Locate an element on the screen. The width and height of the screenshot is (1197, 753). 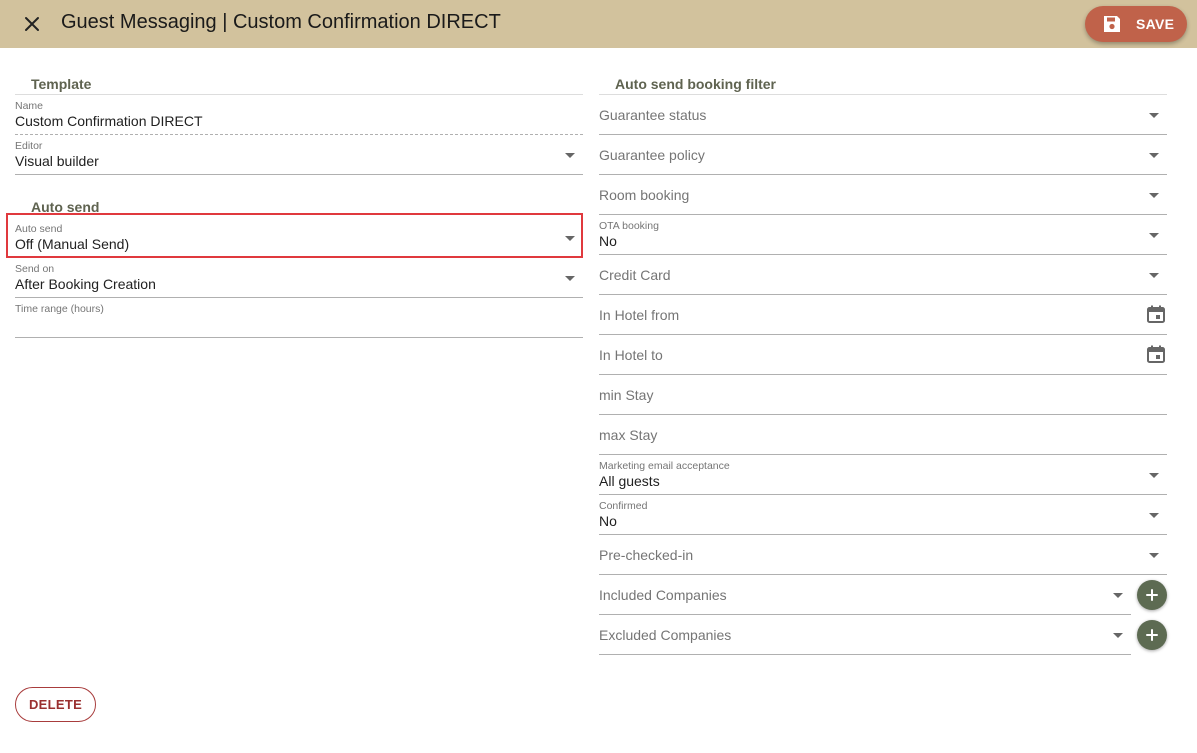
auto-send-highlight-box is located at coordinates (294, 235).